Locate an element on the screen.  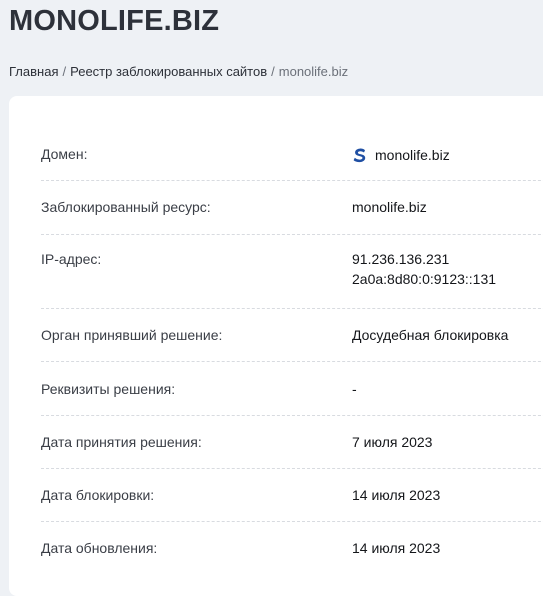
domain-value: monolife.biz is located at coordinates (412, 155).